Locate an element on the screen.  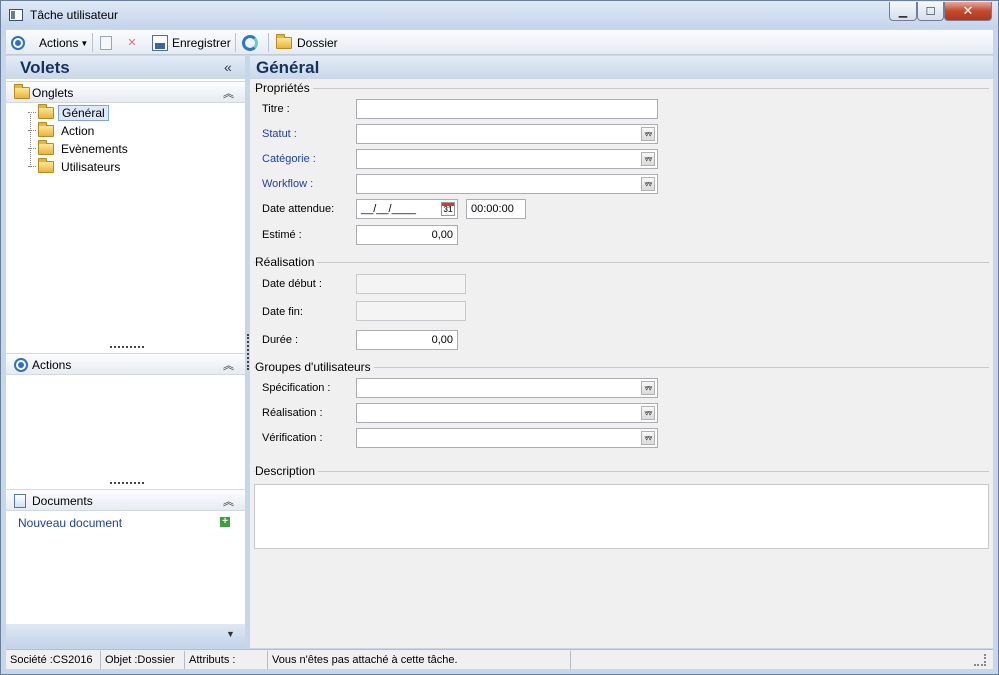
time-input: 00:00:00 is located at coordinates (496, 209).